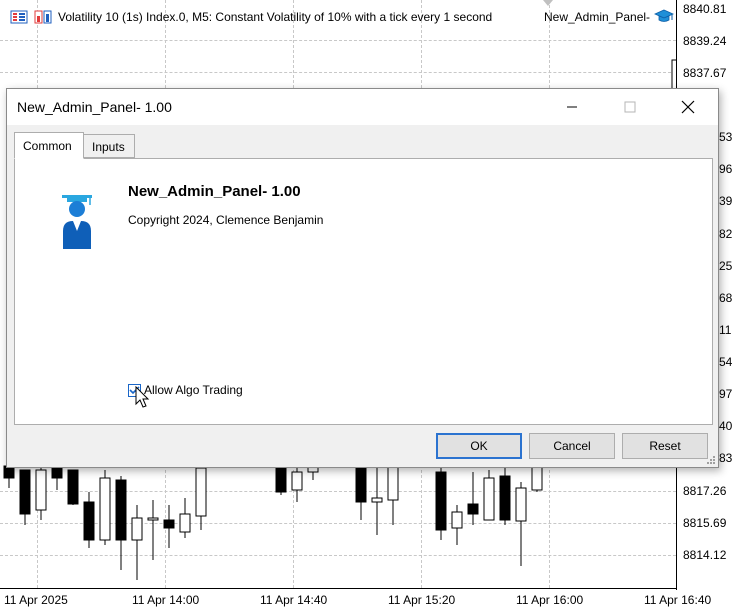  I want to click on time-tick-label: 11 Apr 14:40, so click(294, 600).